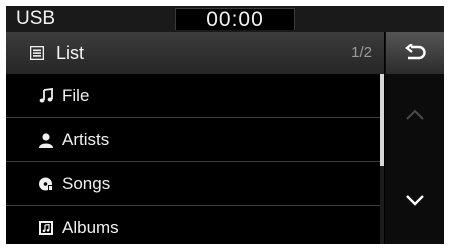 The height and width of the screenshot is (249, 451). I want to click on list-item-file: File, so click(193, 96).